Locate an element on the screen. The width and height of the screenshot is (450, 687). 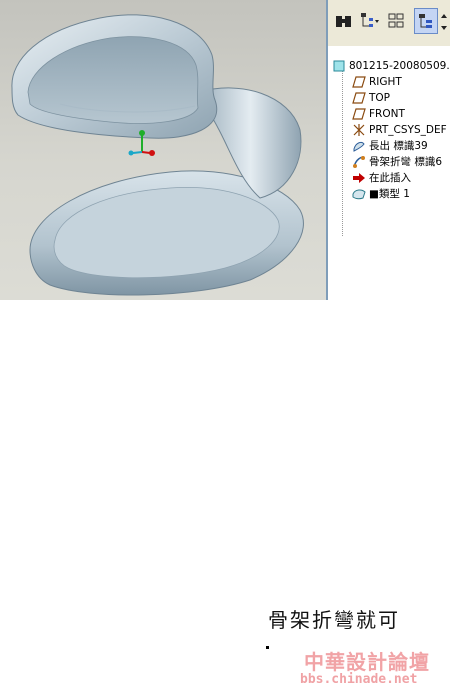
tree-filter-icon is located at coordinates (370, 21).